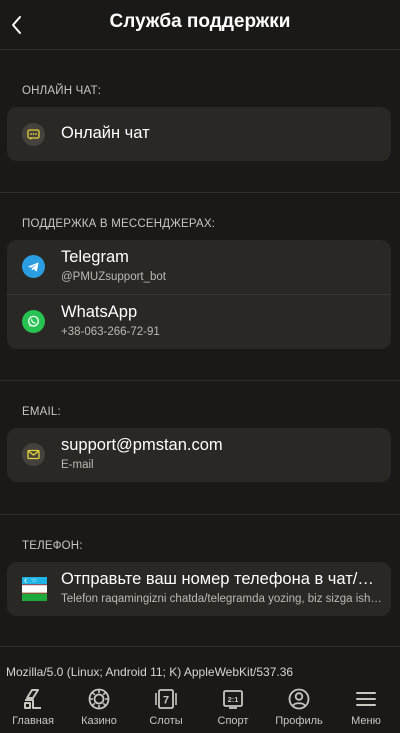  What do you see at coordinates (99, 312) in the screenshot?
I see `whatsapp-title: WhatsApp` at bounding box center [99, 312].